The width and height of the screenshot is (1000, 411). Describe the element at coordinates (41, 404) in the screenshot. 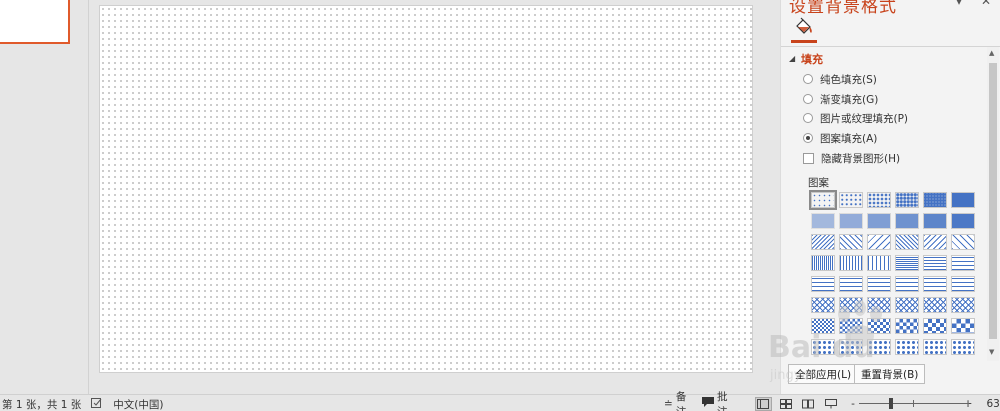

I see `slide-count: 第 1 张，共 1 张` at that location.